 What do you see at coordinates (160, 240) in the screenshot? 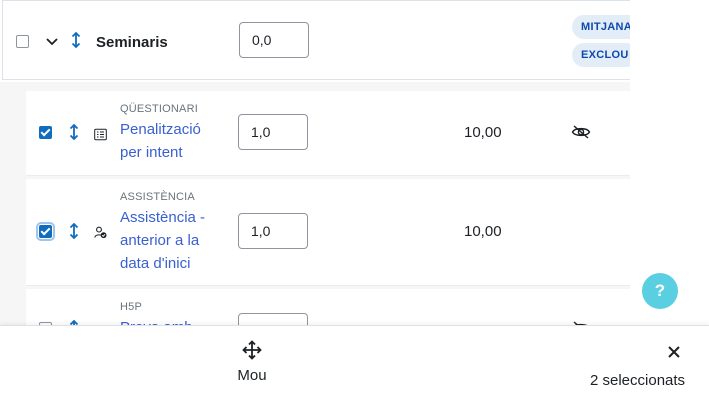
I see `item-name-line: anterior a la` at bounding box center [160, 240].